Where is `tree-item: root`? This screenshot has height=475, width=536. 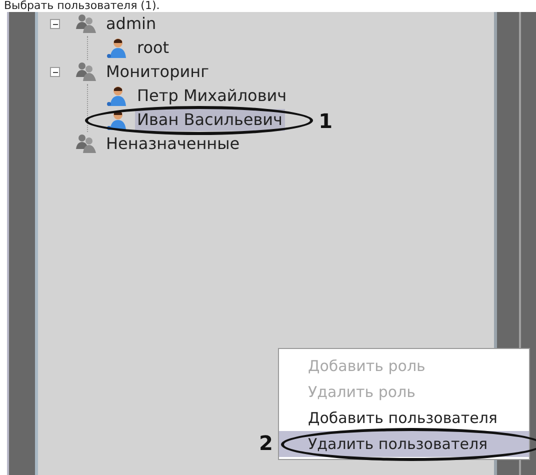
tree-item: root is located at coordinates (153, 48).